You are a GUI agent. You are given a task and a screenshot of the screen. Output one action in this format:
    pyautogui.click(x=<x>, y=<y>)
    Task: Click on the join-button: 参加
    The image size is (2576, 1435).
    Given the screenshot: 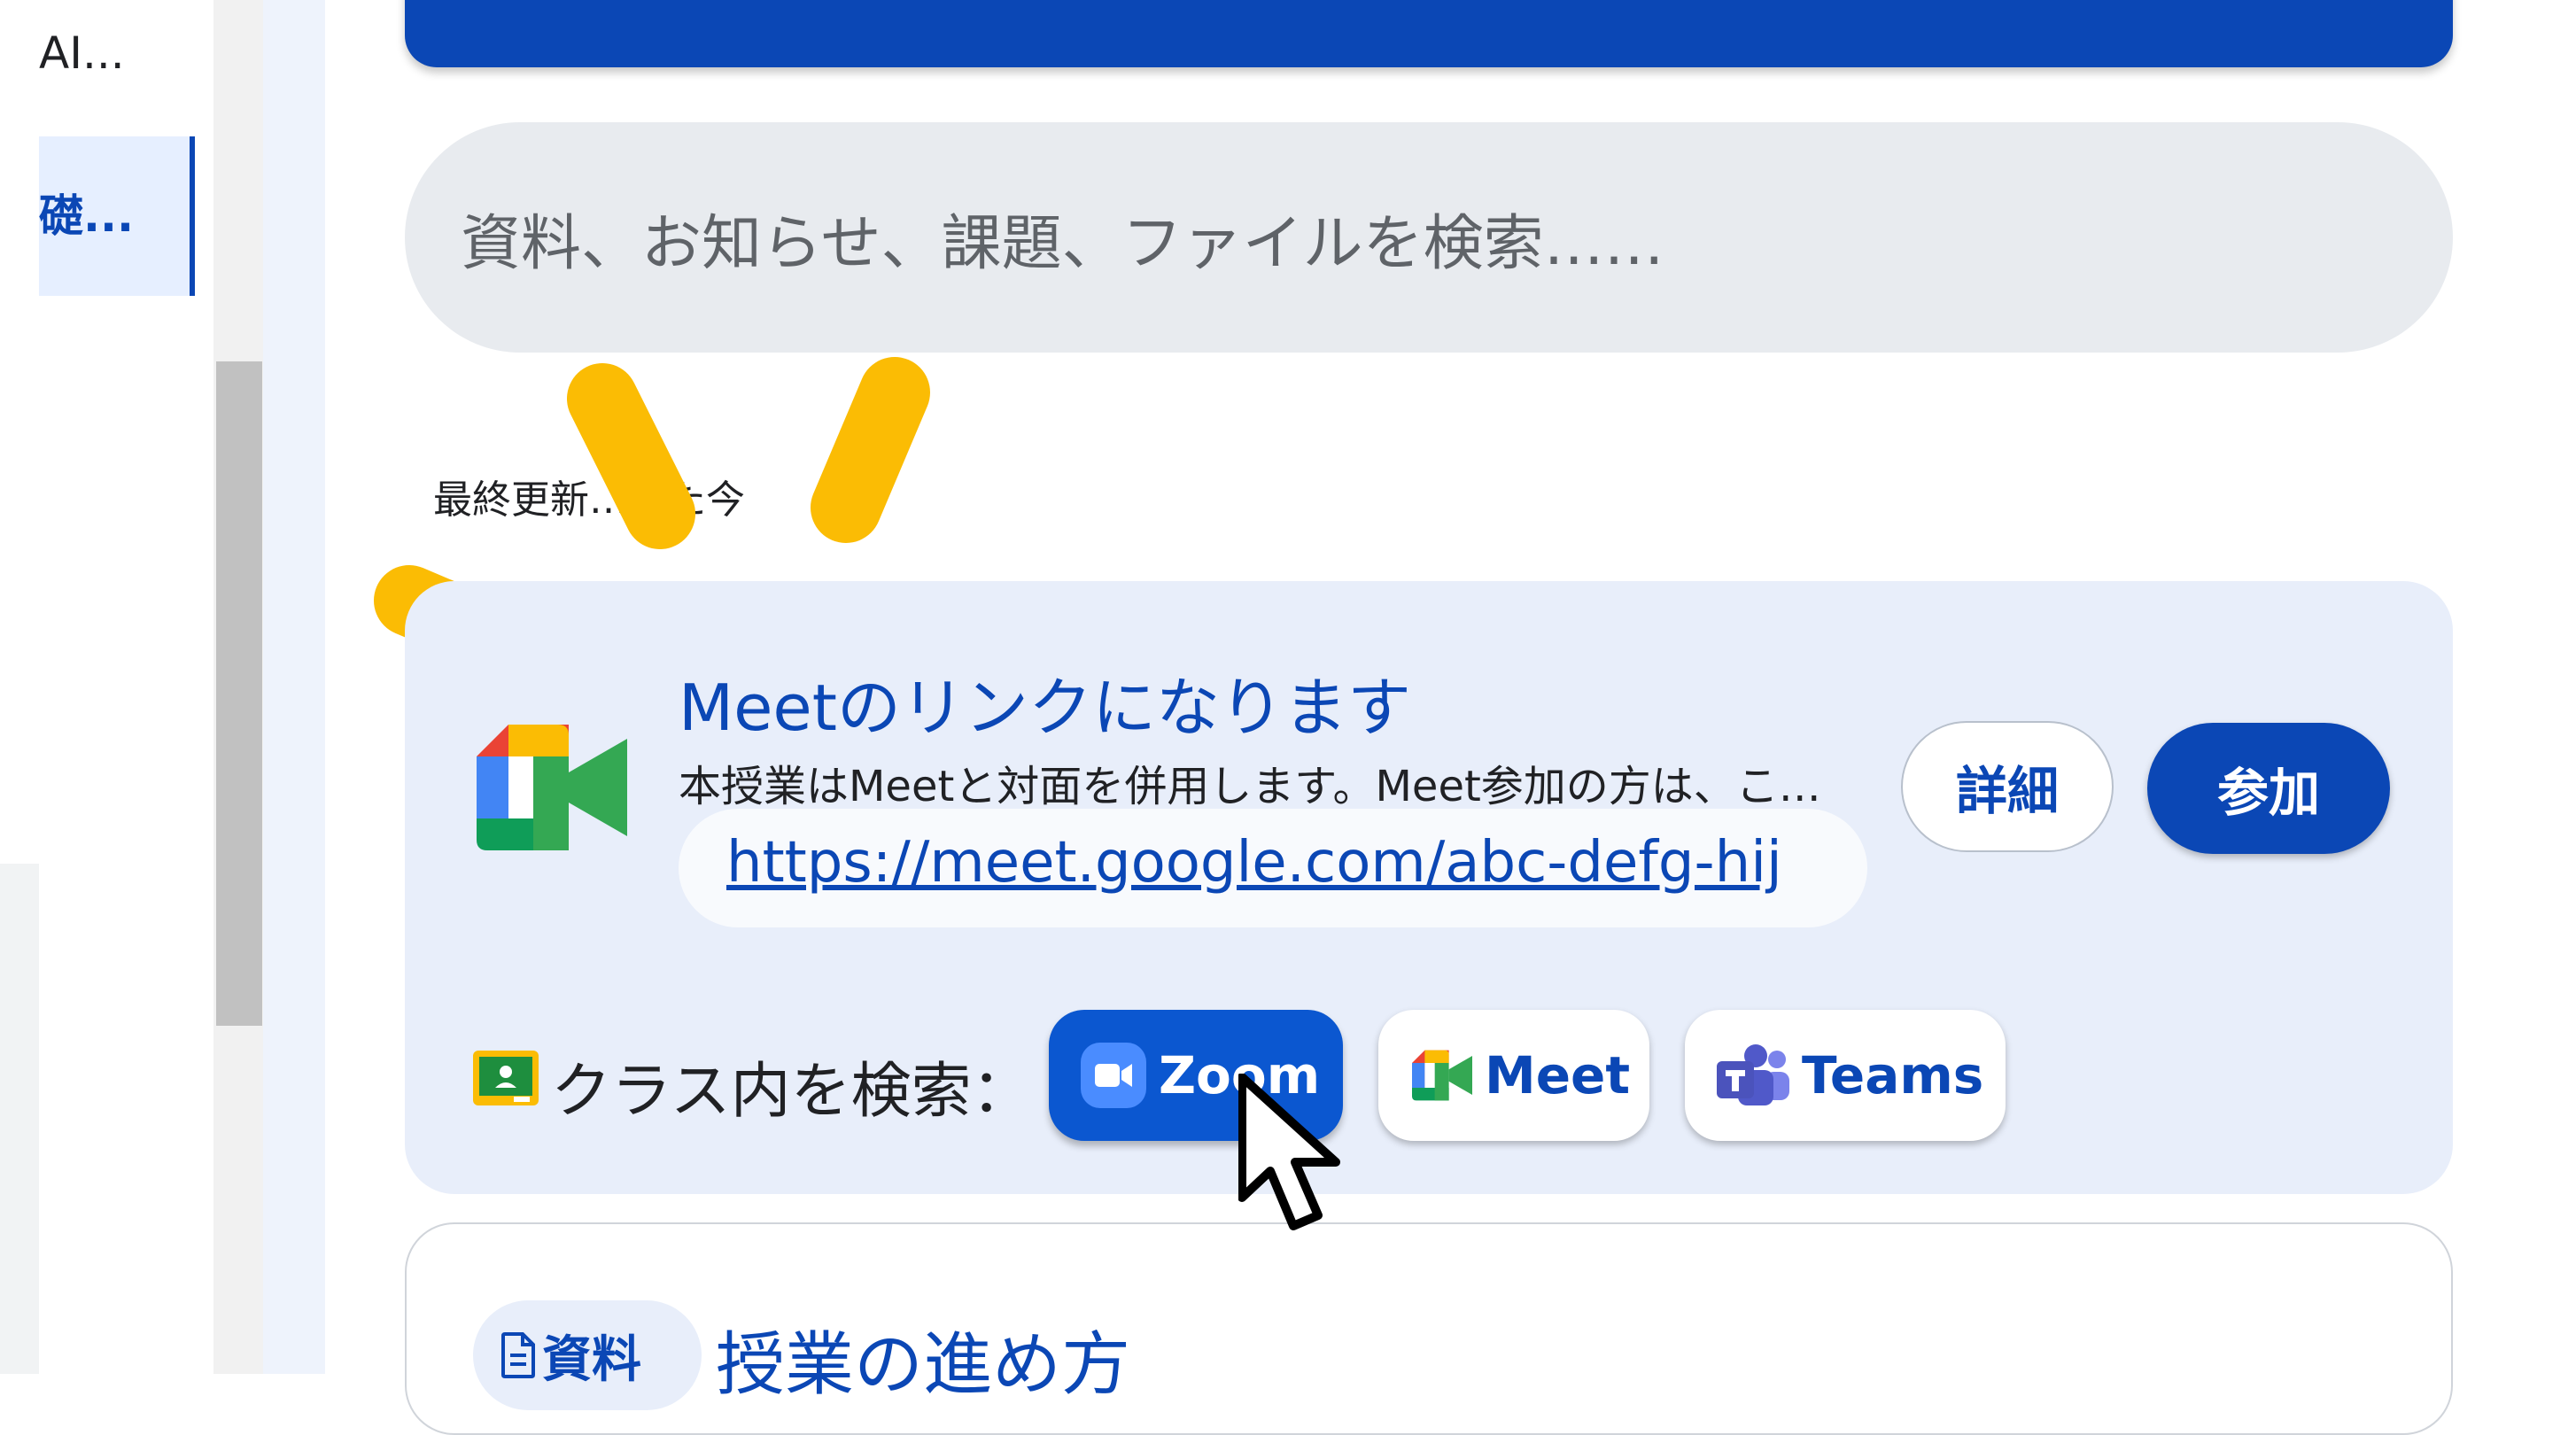 What is the action you would take?
    pyautogui.click(x=2268, y=788)
    